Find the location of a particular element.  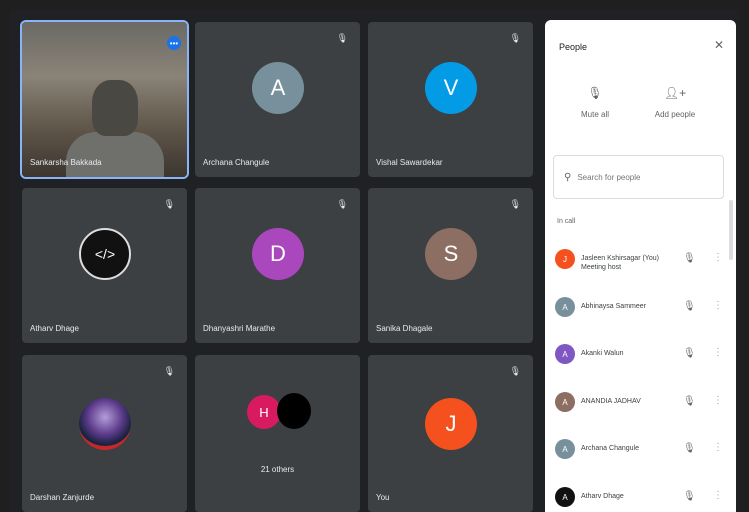

participant-tile: 🎙︎ S Sanika Dhagale is located at coordinates (450, 265).